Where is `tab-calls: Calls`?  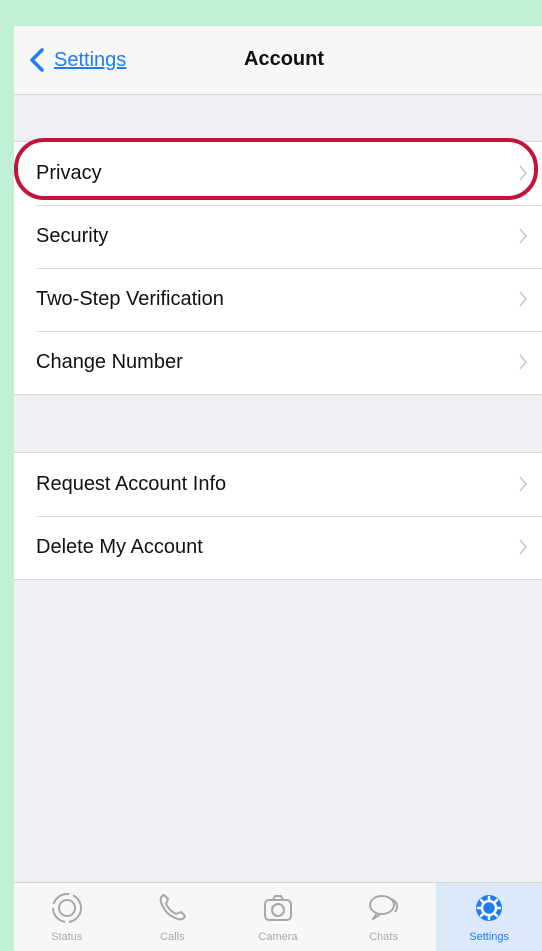 tab-calls: Calls is located at coordinates (173, 917).